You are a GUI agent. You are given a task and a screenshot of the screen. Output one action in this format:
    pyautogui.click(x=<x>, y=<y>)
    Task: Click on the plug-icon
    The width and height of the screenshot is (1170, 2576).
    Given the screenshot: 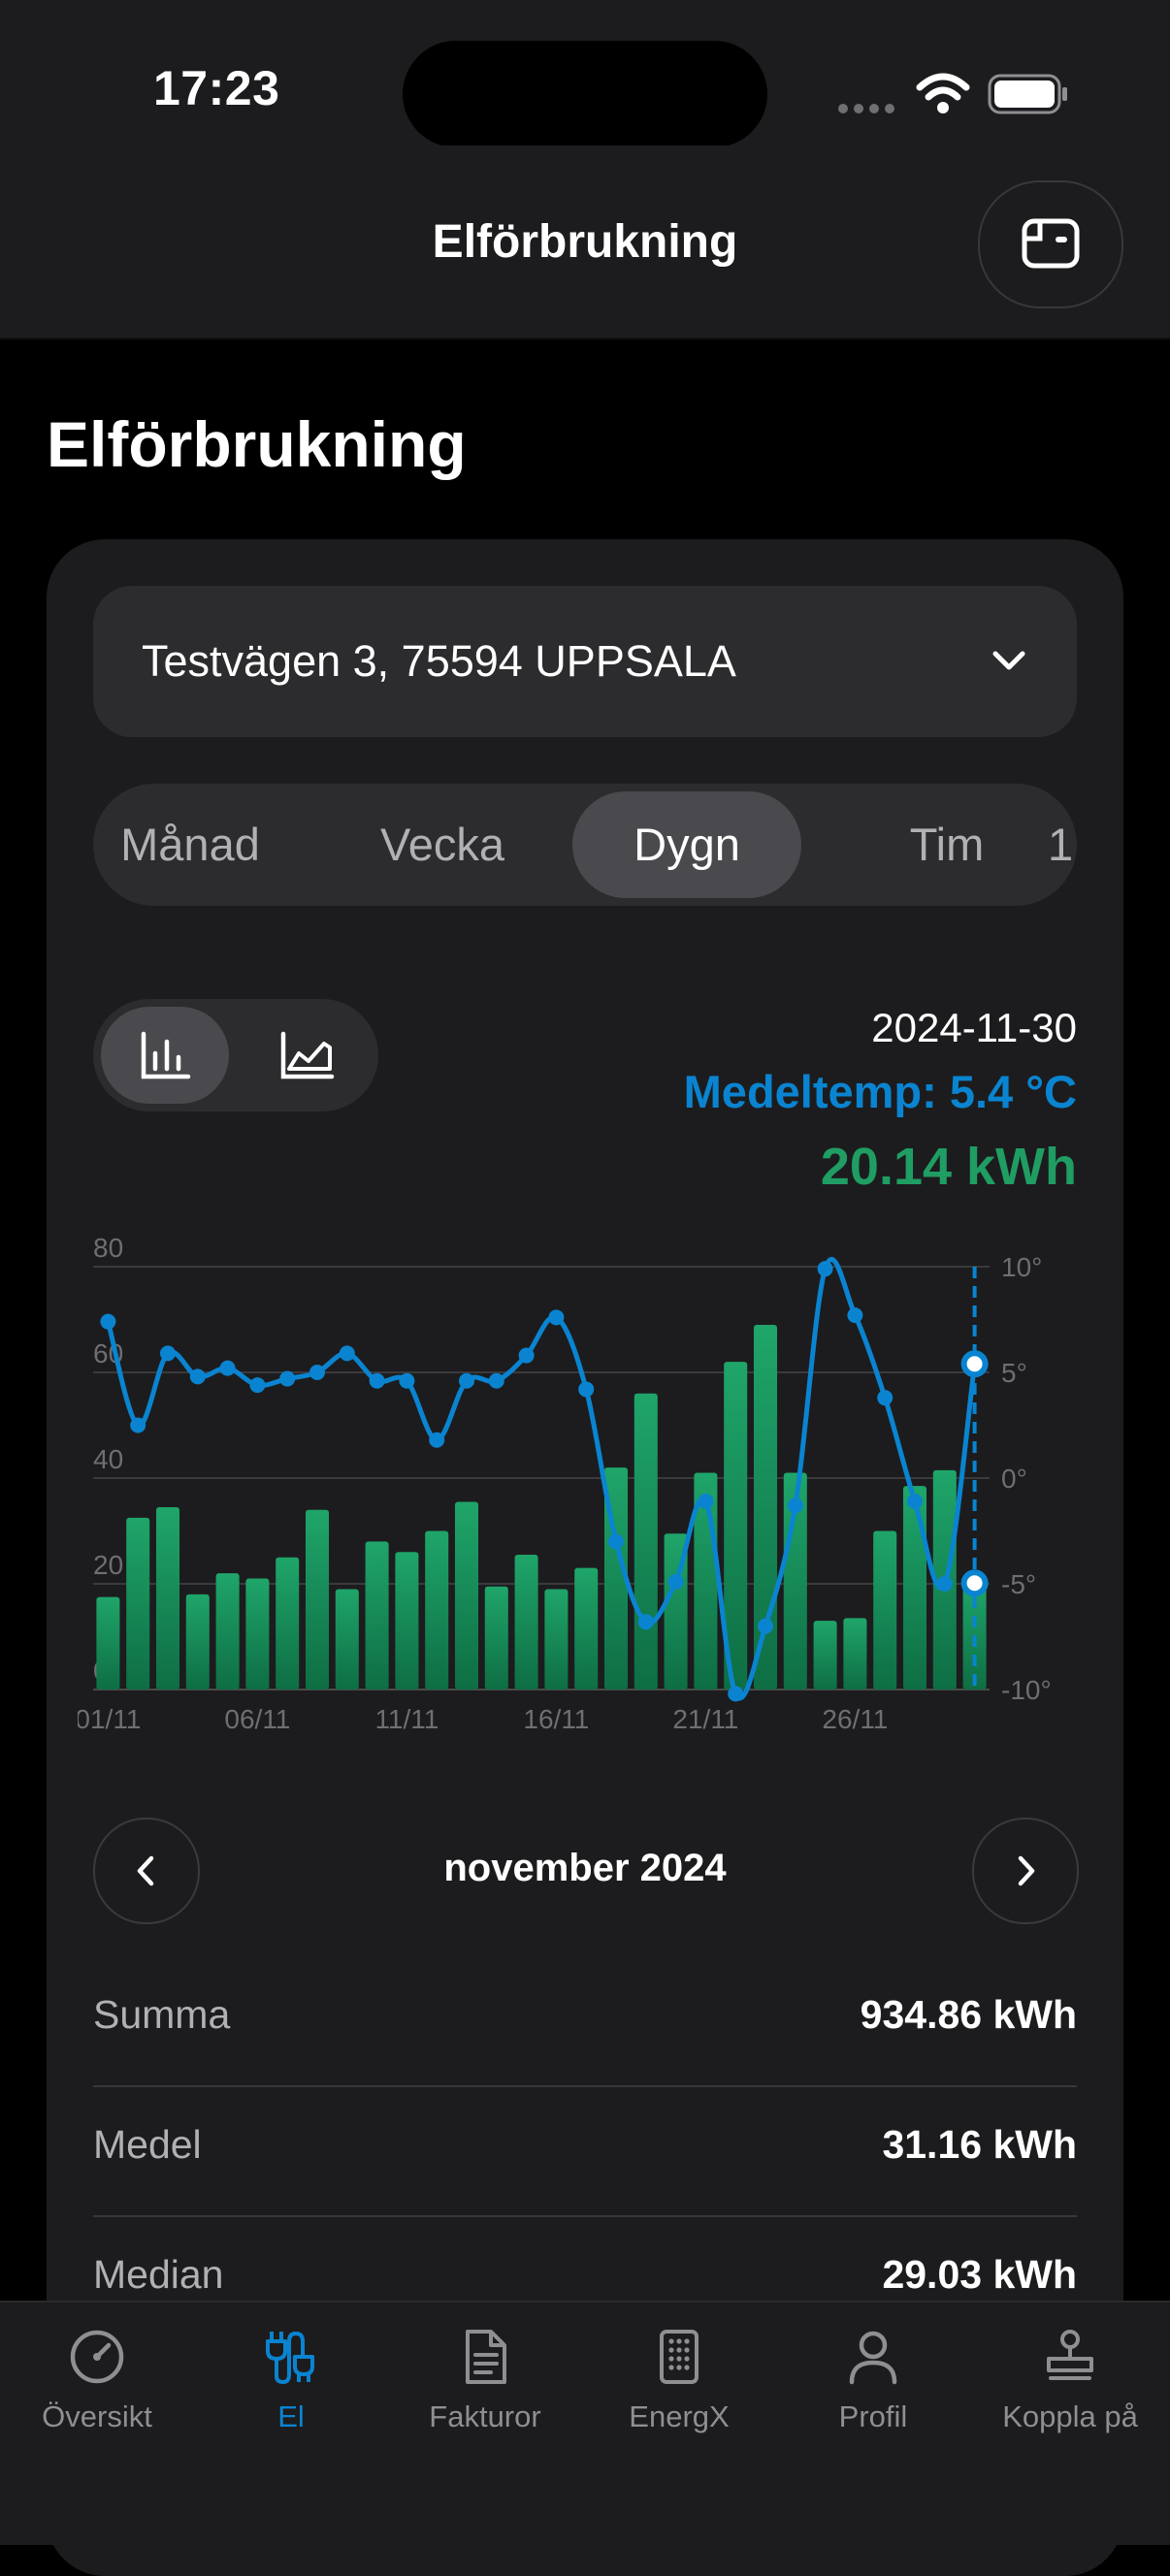 What is the action you would take?
    pyautogui.click(x=290, y=2358)
    